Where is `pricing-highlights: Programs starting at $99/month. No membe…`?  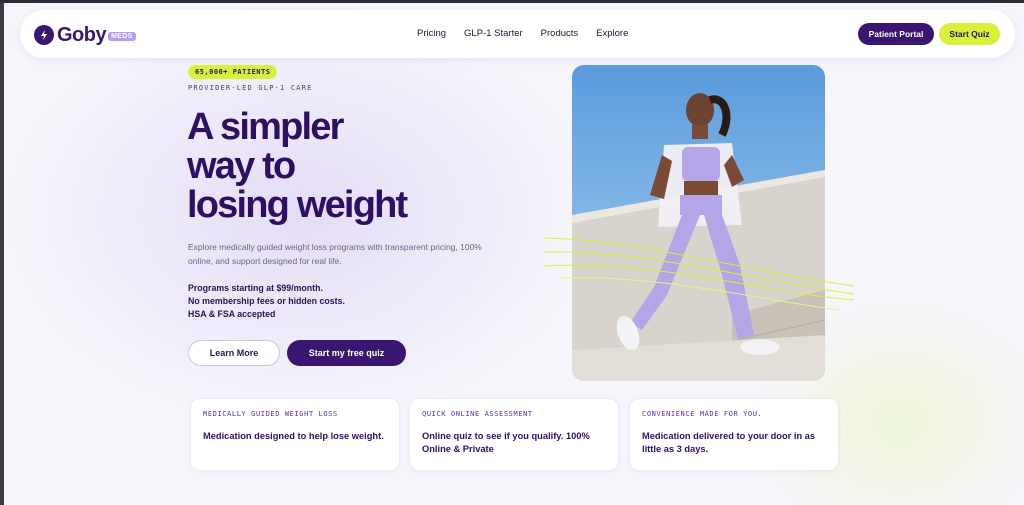
pricing-highlights: Programs starting at $99/month. No membe… is located at coordinates (348, 301).